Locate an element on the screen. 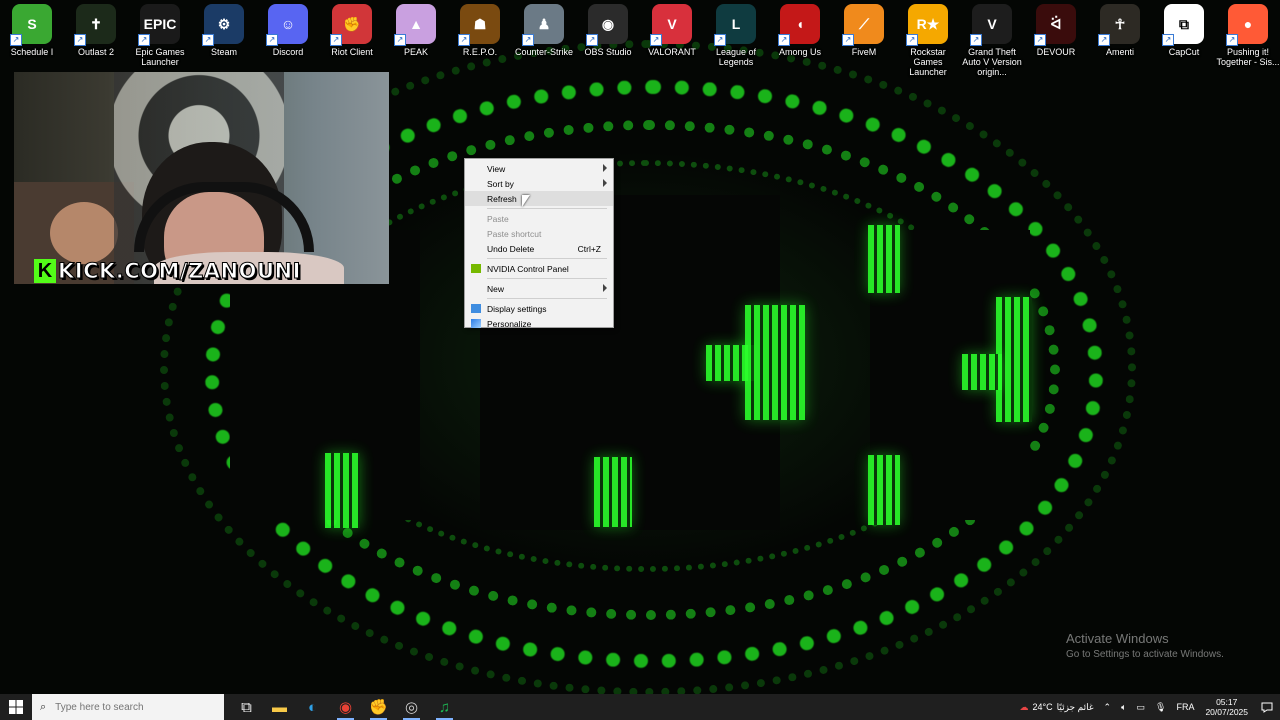  obs-taskbar-button: ◎ is located at coordinates (411, 707).